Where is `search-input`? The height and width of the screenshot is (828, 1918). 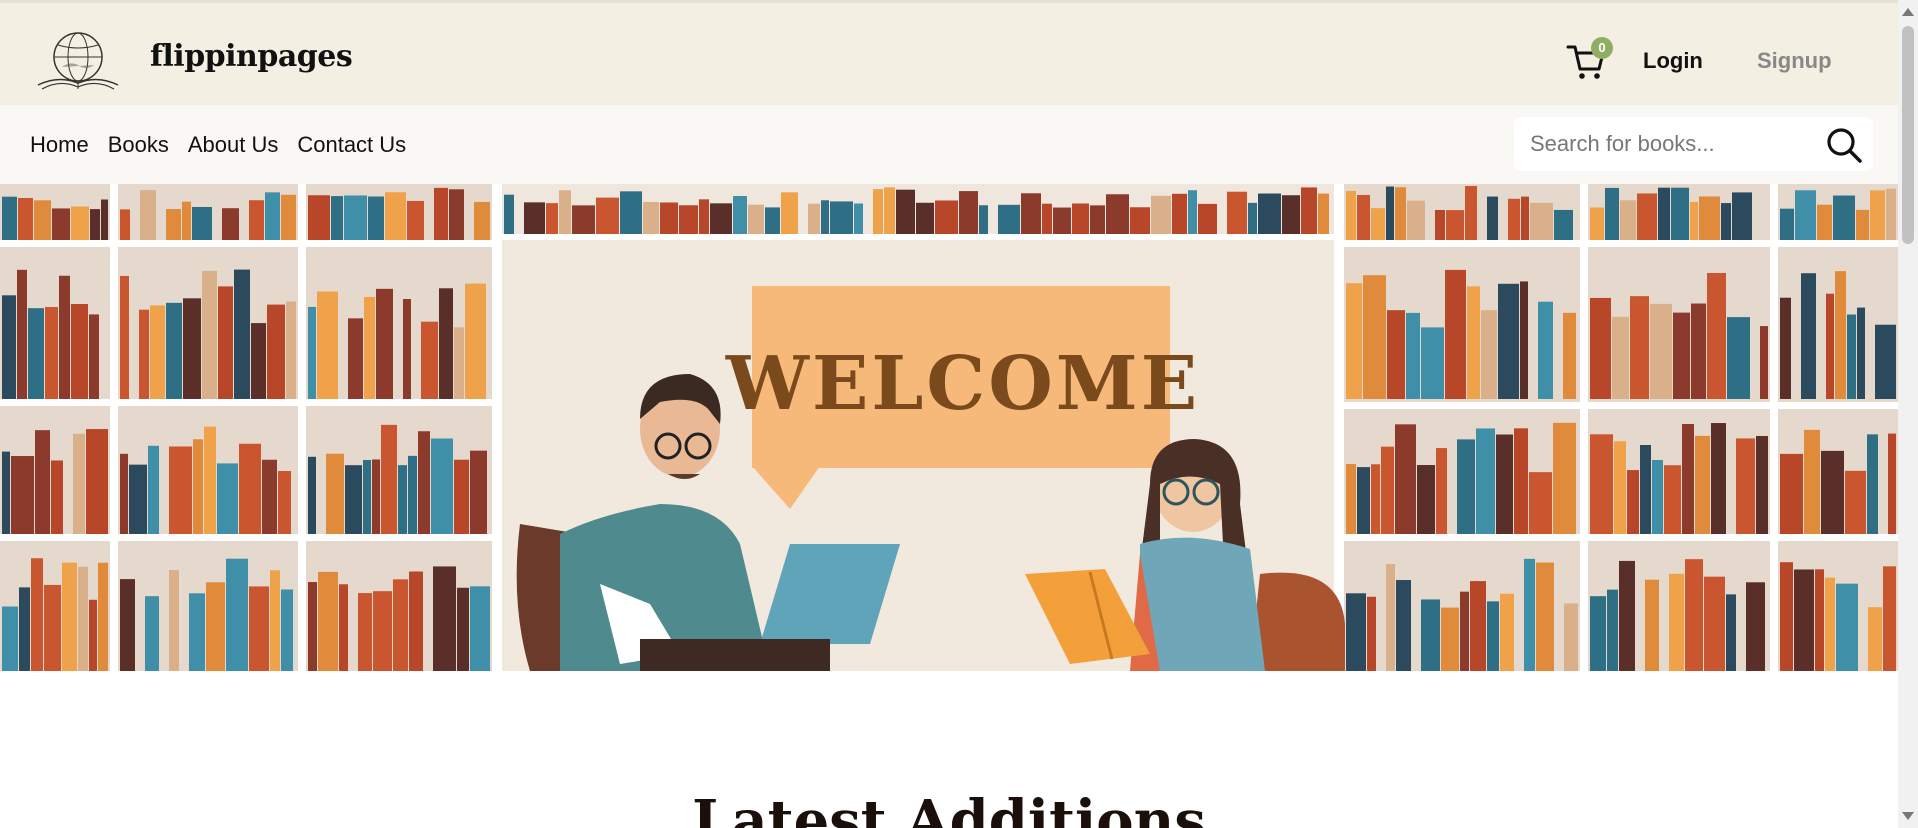 search-input is located at coordinates (1665, 144).